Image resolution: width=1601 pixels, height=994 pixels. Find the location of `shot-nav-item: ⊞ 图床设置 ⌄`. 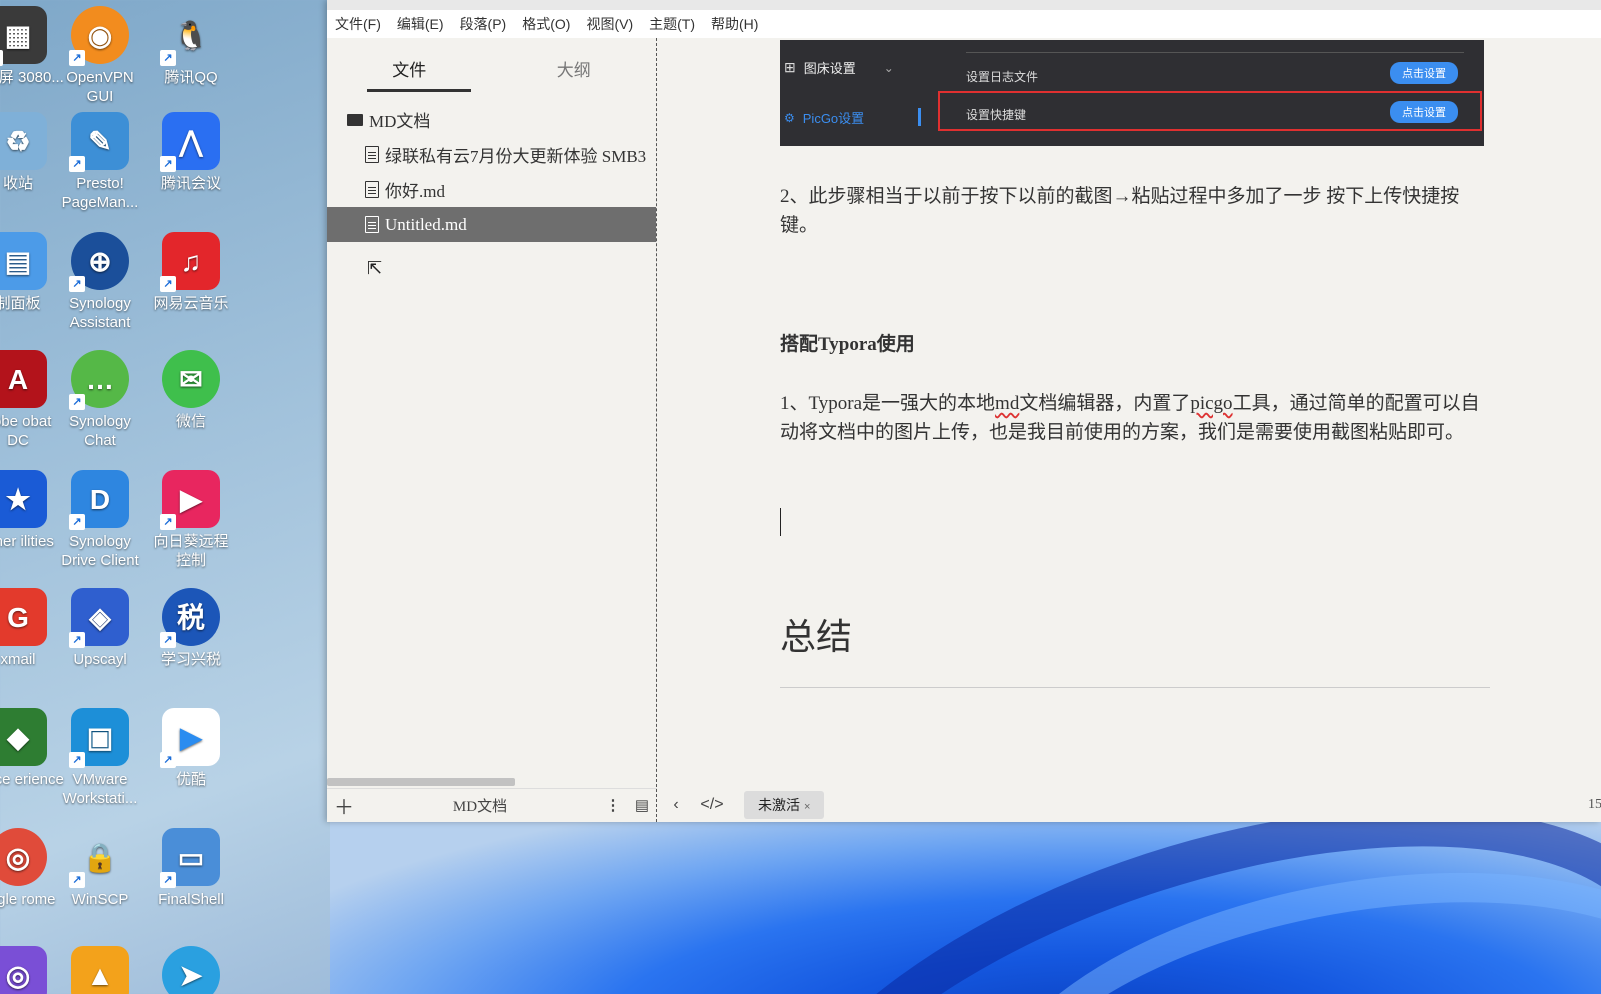

shot-nav-item: ⊞ 图床设置 ⌄ is located at coordinates (839, 67).